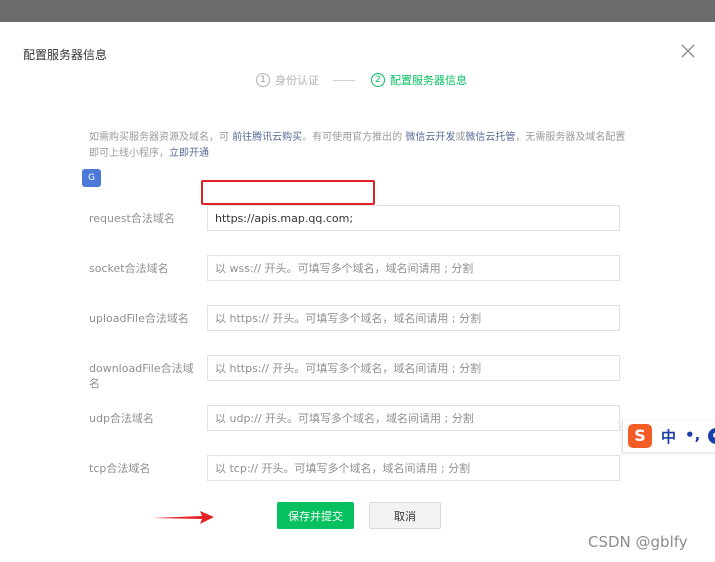 This screenshot has width=715, height=562. What do you see at coordinates (640, 436) in the screenshot?
I see `sogou-logo-icon: S` at bounding box center [640, 436].